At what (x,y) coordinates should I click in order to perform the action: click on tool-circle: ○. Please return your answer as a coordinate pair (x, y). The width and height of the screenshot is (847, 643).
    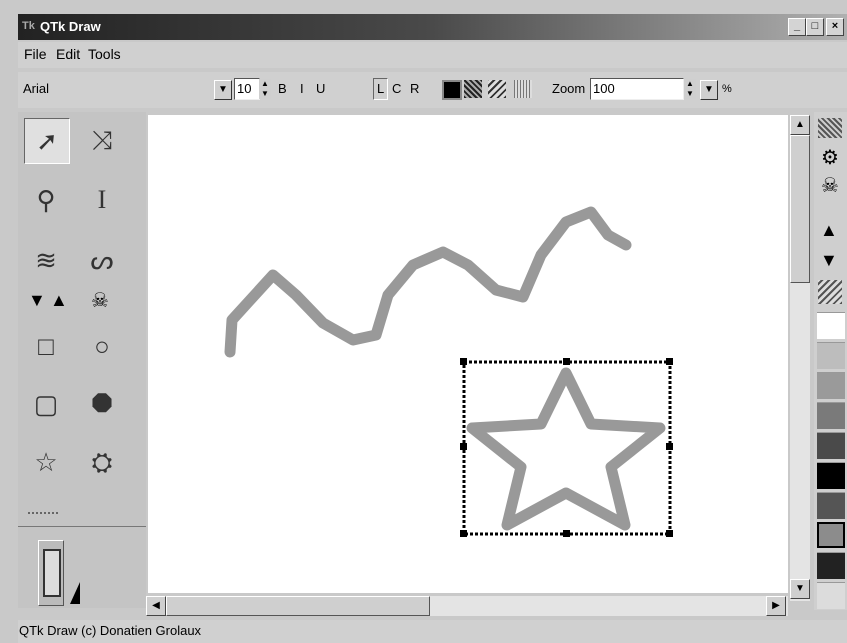
    Looking at the image, I should click on (102, 346).